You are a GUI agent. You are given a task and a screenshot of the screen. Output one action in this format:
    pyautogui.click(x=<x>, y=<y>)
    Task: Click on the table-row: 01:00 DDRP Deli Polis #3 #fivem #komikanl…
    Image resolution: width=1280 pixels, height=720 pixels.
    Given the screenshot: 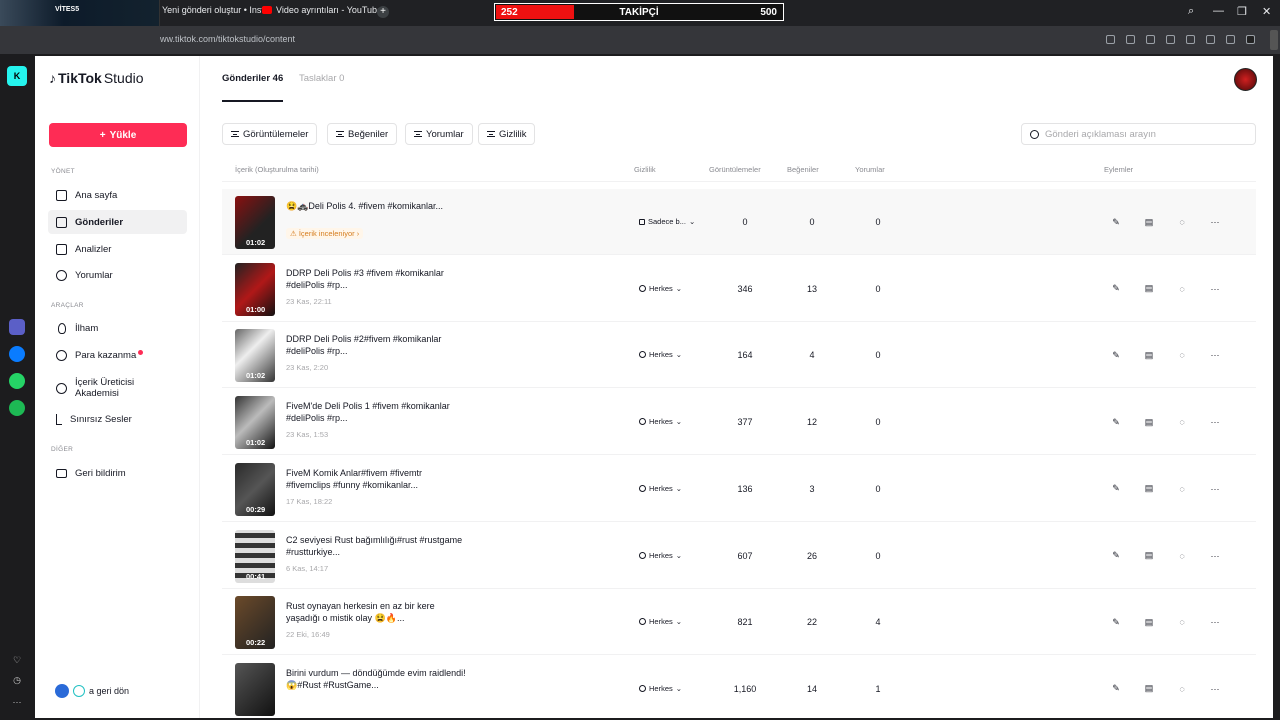 What is the action you would take?
    pyautogui.click(x=739, y=289)
    